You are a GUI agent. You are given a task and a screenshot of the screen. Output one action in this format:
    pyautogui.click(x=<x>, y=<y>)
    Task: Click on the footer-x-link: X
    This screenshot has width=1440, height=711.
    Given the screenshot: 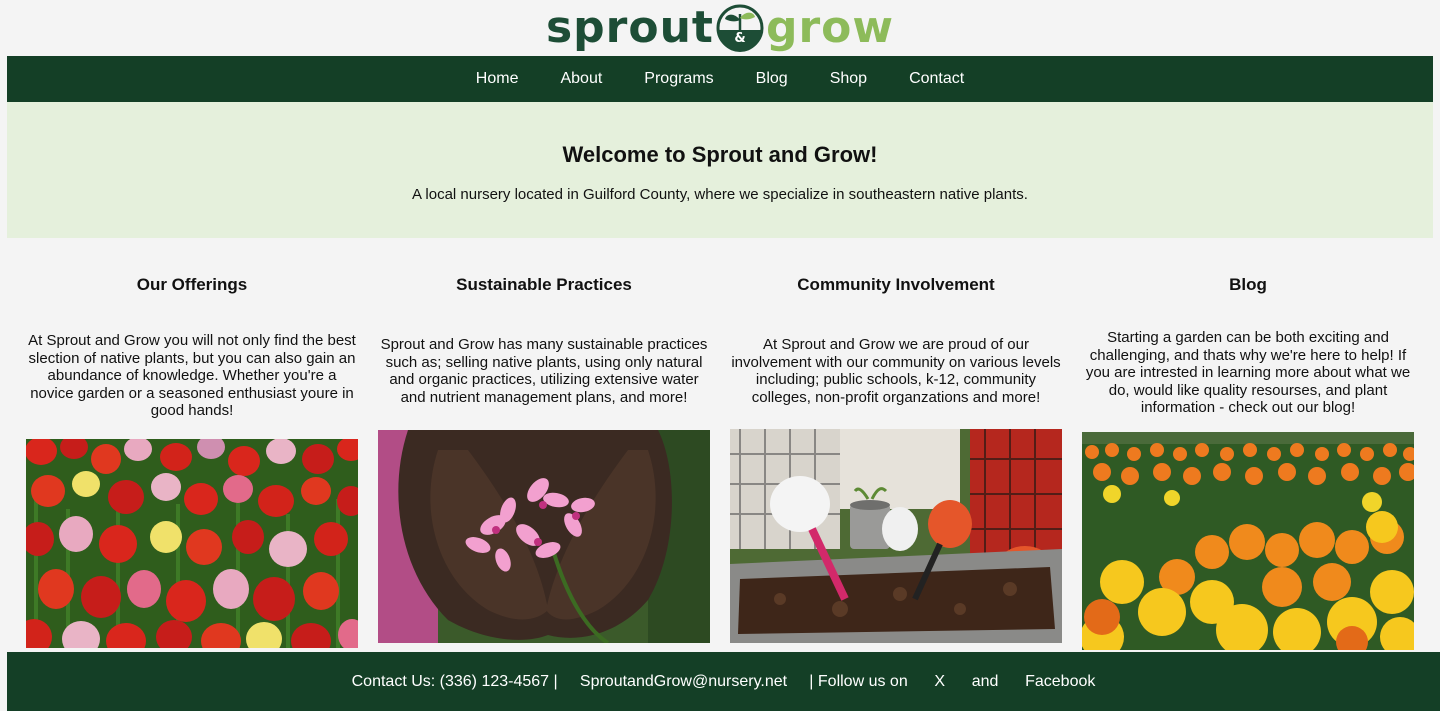 What is the action you would take?
    pyautogui.click(x=939, y=682)
    